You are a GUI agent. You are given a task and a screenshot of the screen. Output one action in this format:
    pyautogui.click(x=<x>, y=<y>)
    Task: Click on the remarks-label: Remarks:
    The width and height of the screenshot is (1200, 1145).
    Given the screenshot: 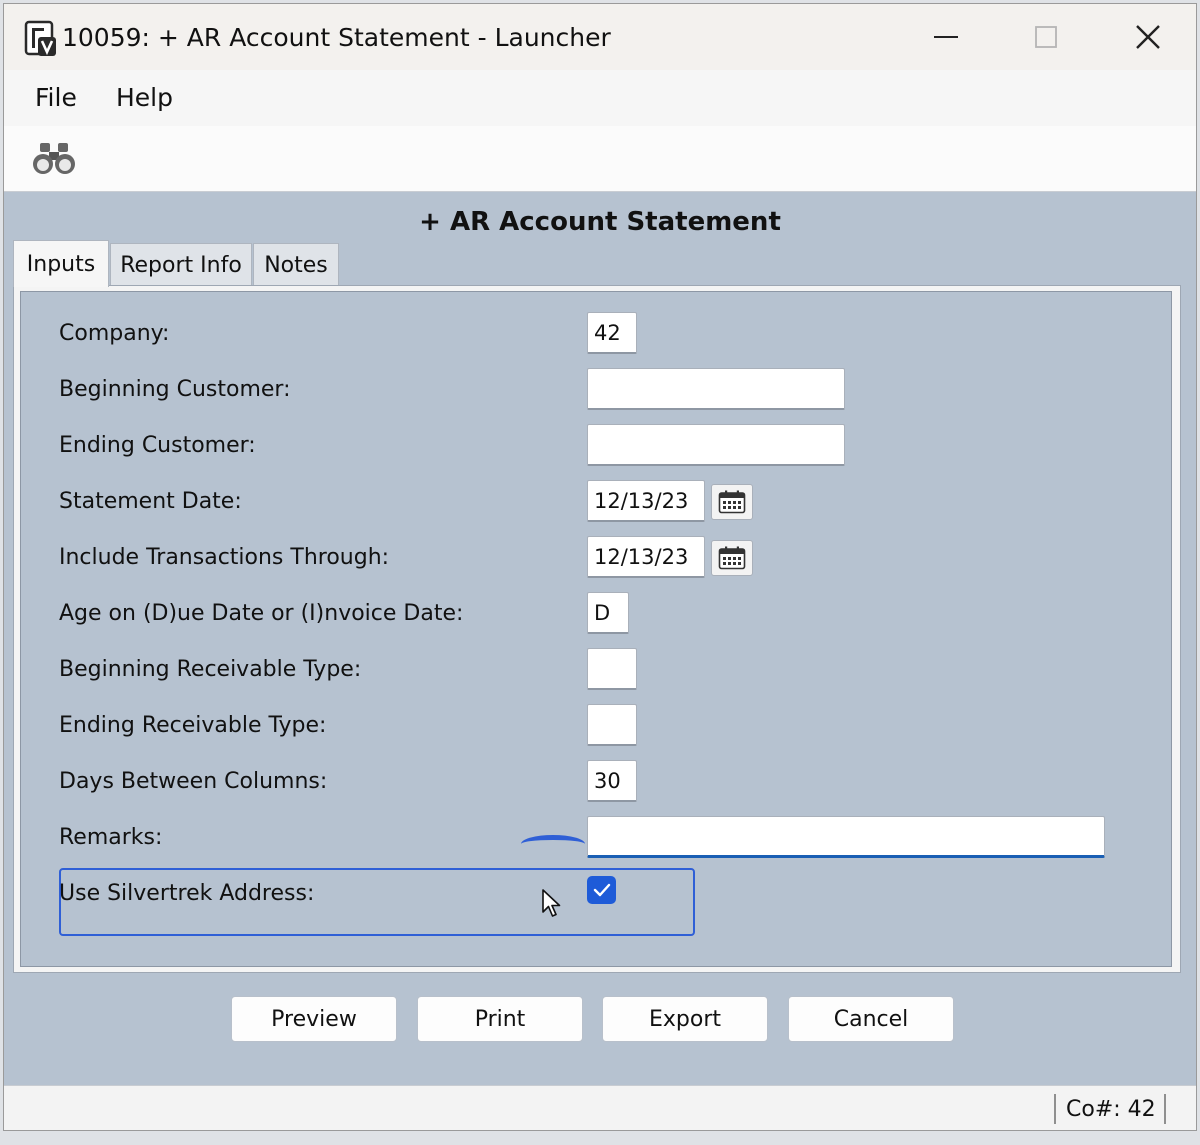 What is the action you would take?
    pyautogui.click(x=111, y=837)
    